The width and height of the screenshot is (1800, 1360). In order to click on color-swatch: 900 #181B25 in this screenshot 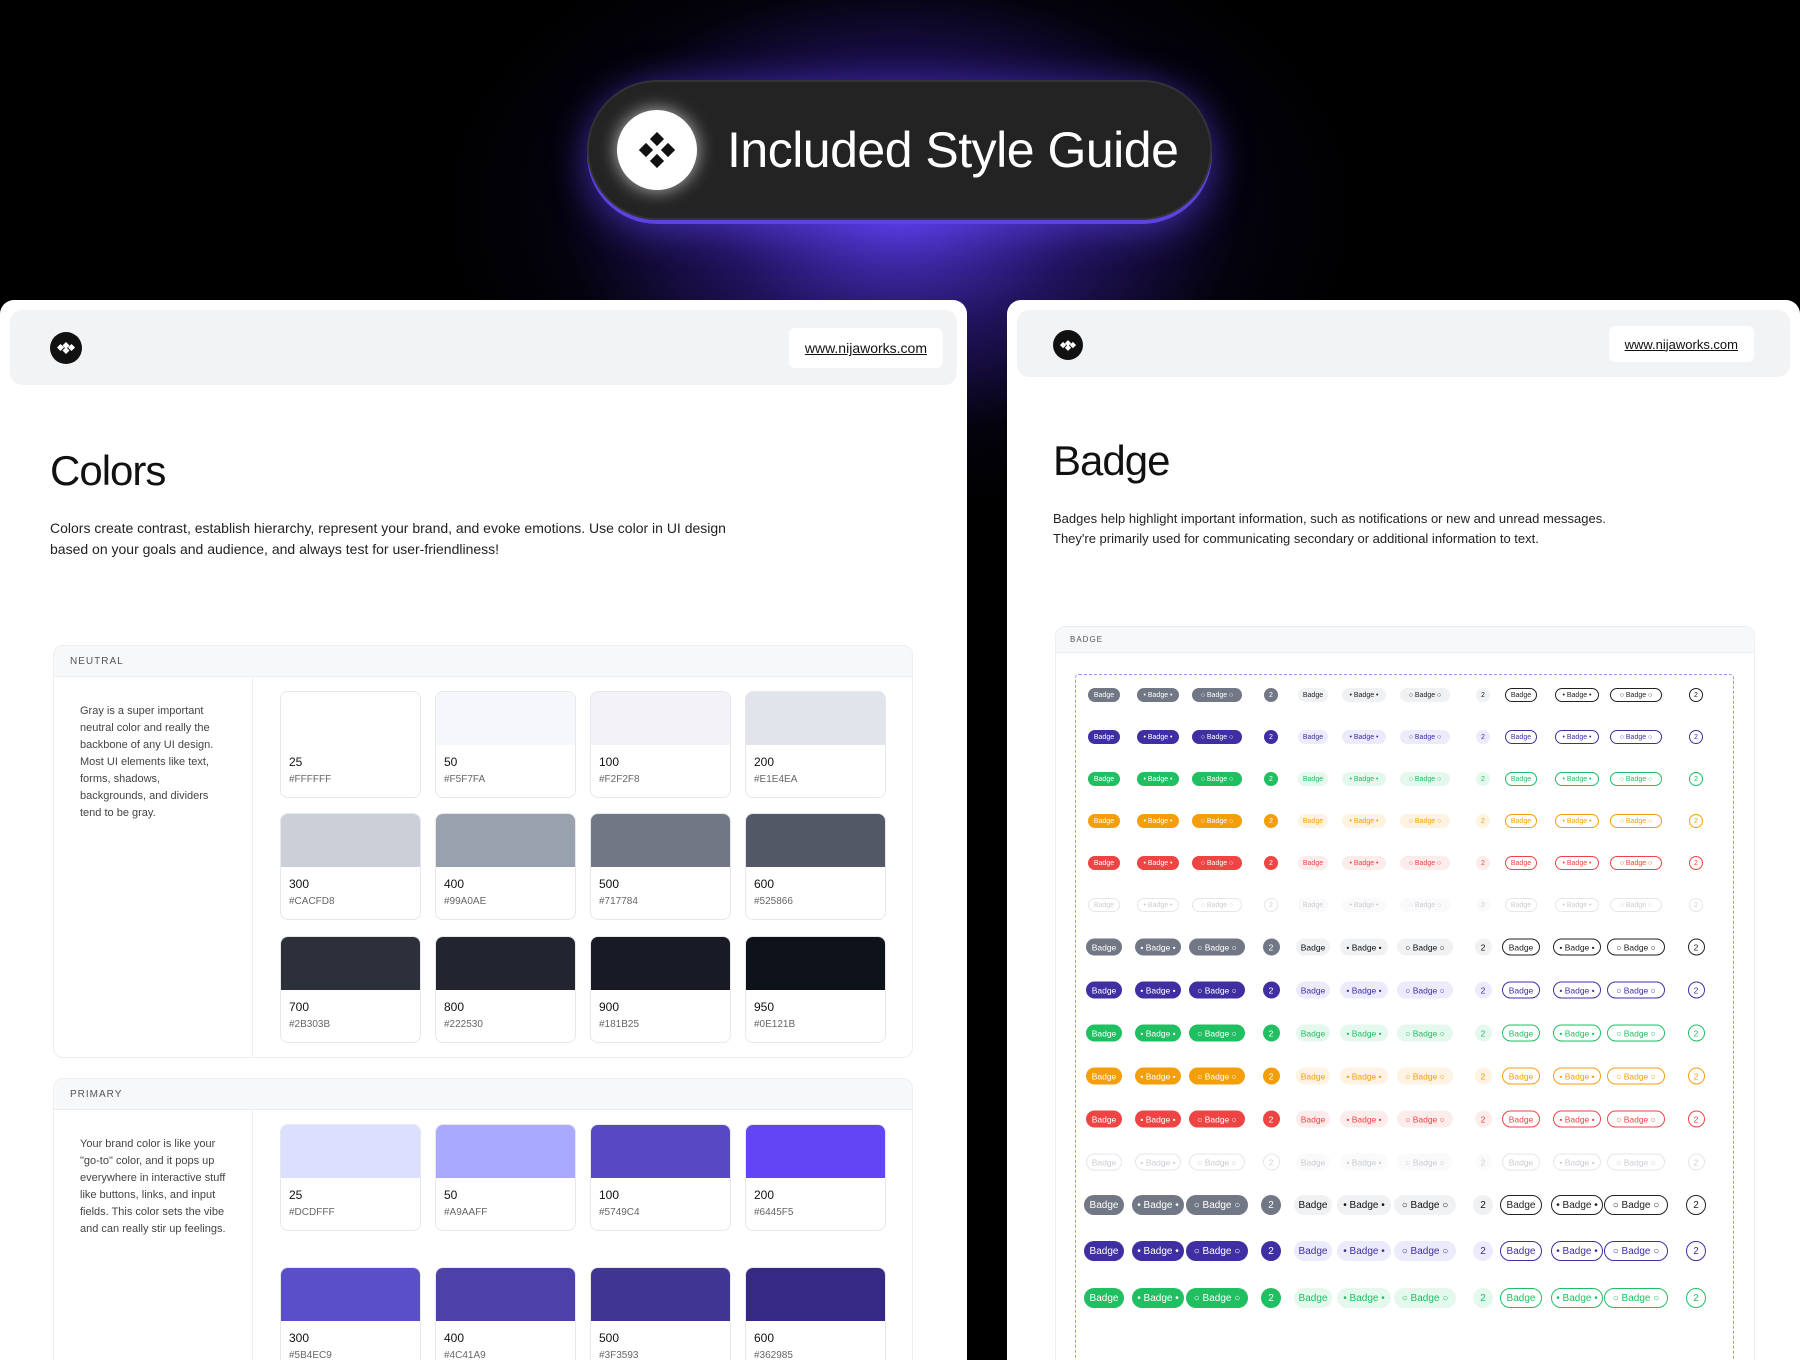, I will do `click(660, 989)`.